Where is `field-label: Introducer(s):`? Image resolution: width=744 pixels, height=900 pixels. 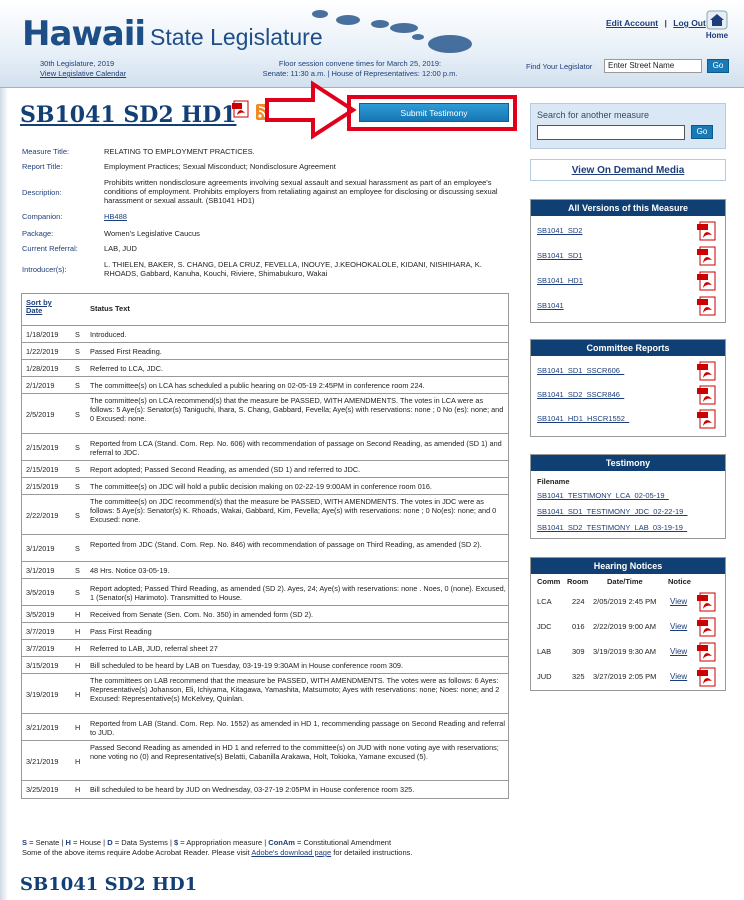
field-label: Introducer(s): is located at coordinates (44, 269).